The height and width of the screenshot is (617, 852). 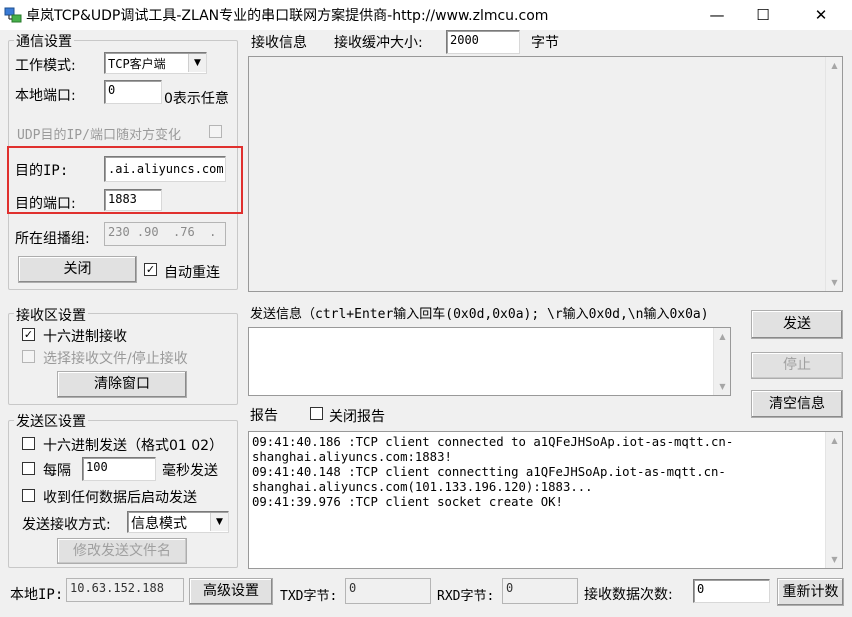 What do you see at coordinates (122, 384) in the screenshot?
I see `clear-window-button: 清除窗口` at bounding box center [122, 384].